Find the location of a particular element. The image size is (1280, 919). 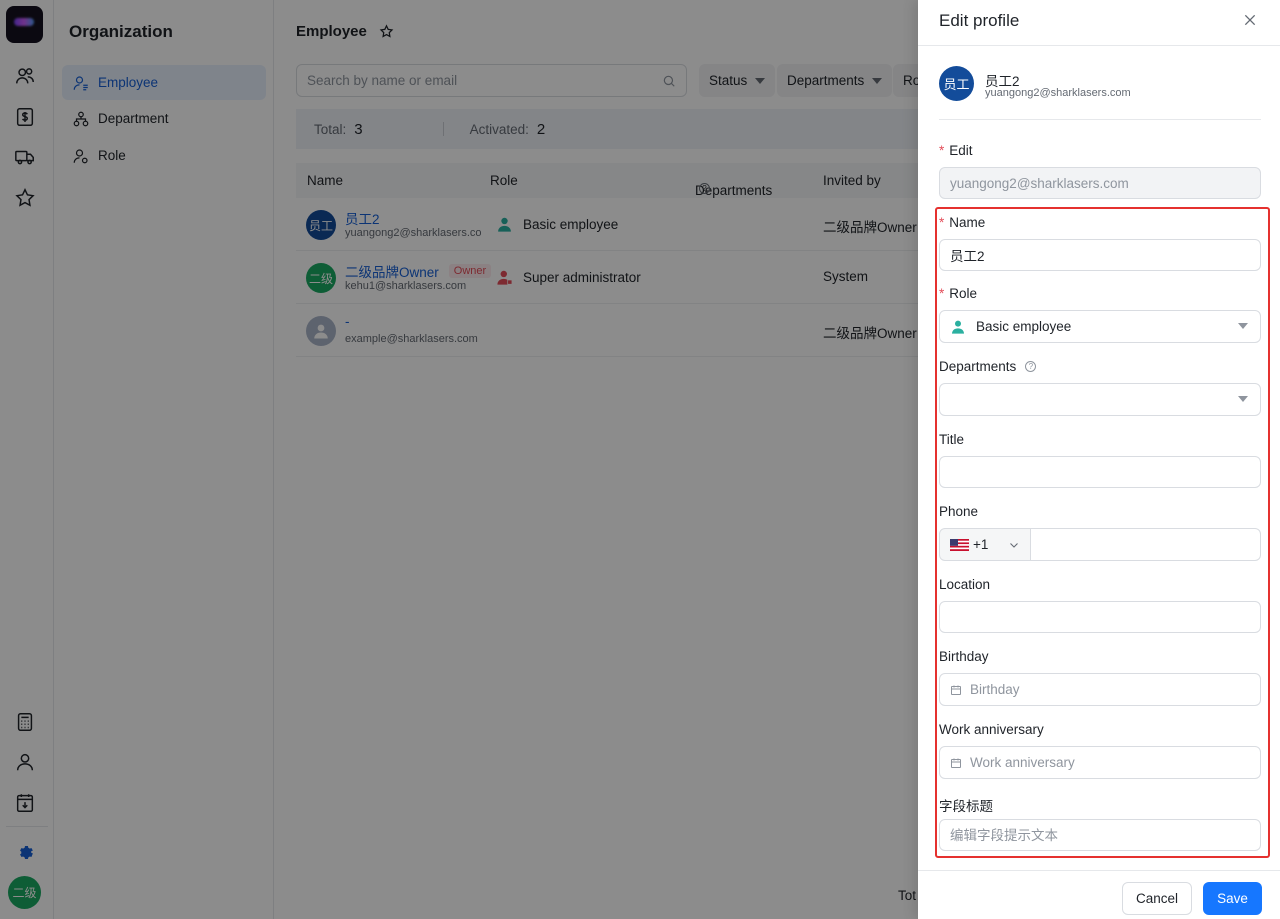

role-select: Basic employee is located at coordinates (1100, 326).